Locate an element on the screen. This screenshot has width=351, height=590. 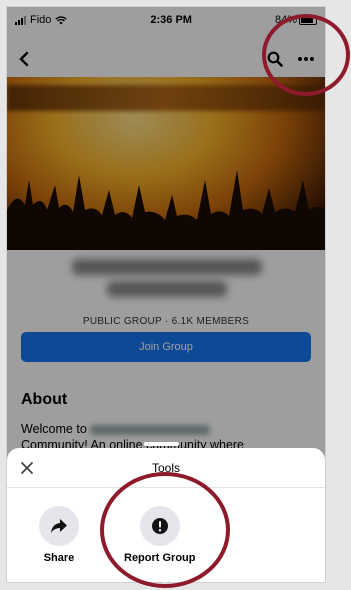
share-label: Share is located at coordinates (59, 558).